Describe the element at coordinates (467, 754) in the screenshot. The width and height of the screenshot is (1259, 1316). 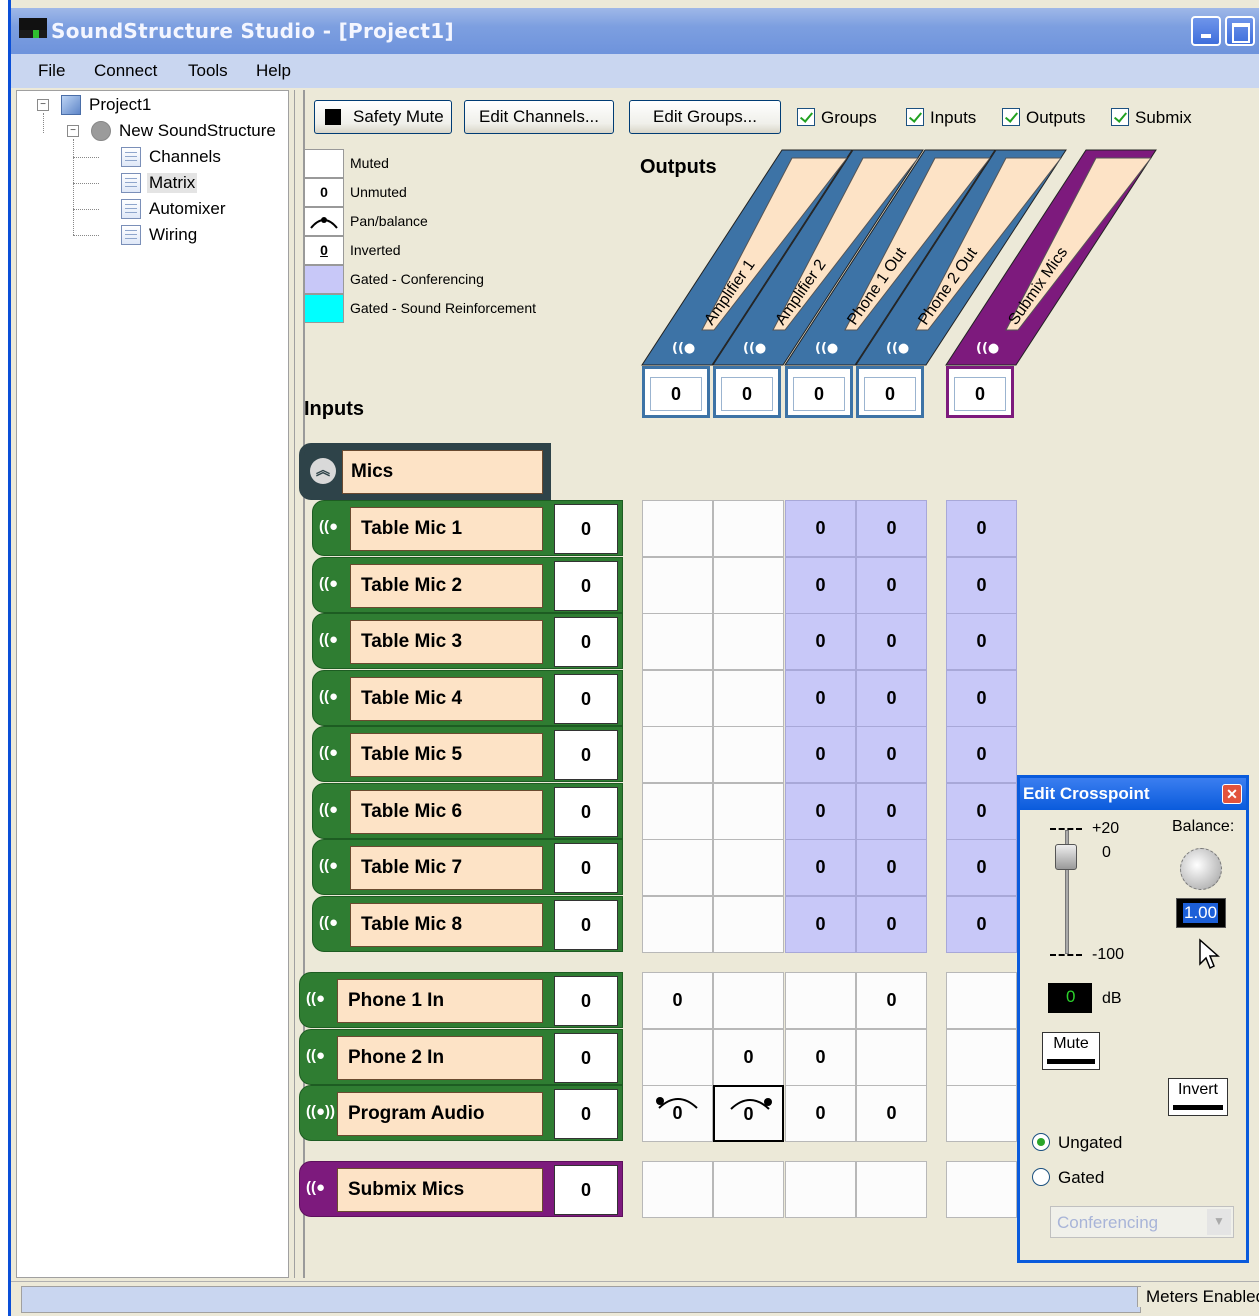
I see `input-row: ((● Table Mic 50` at that location.